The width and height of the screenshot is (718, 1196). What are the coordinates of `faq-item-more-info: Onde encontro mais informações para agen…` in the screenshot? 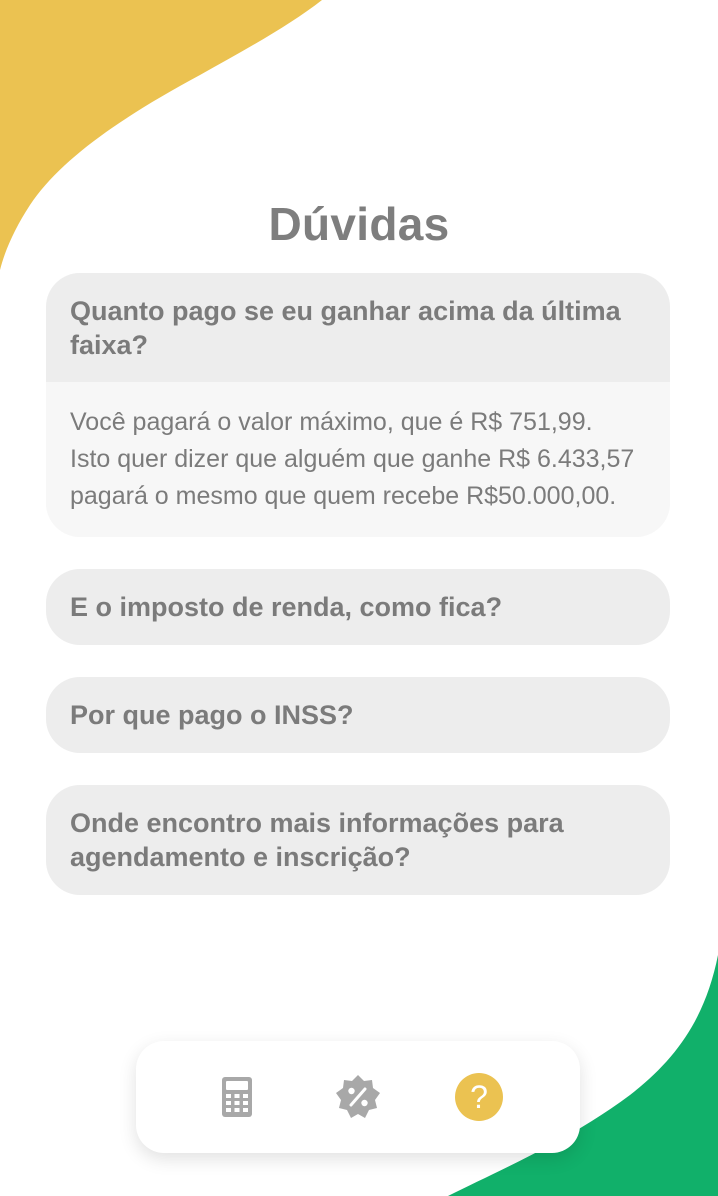 It's located at (358, 840).